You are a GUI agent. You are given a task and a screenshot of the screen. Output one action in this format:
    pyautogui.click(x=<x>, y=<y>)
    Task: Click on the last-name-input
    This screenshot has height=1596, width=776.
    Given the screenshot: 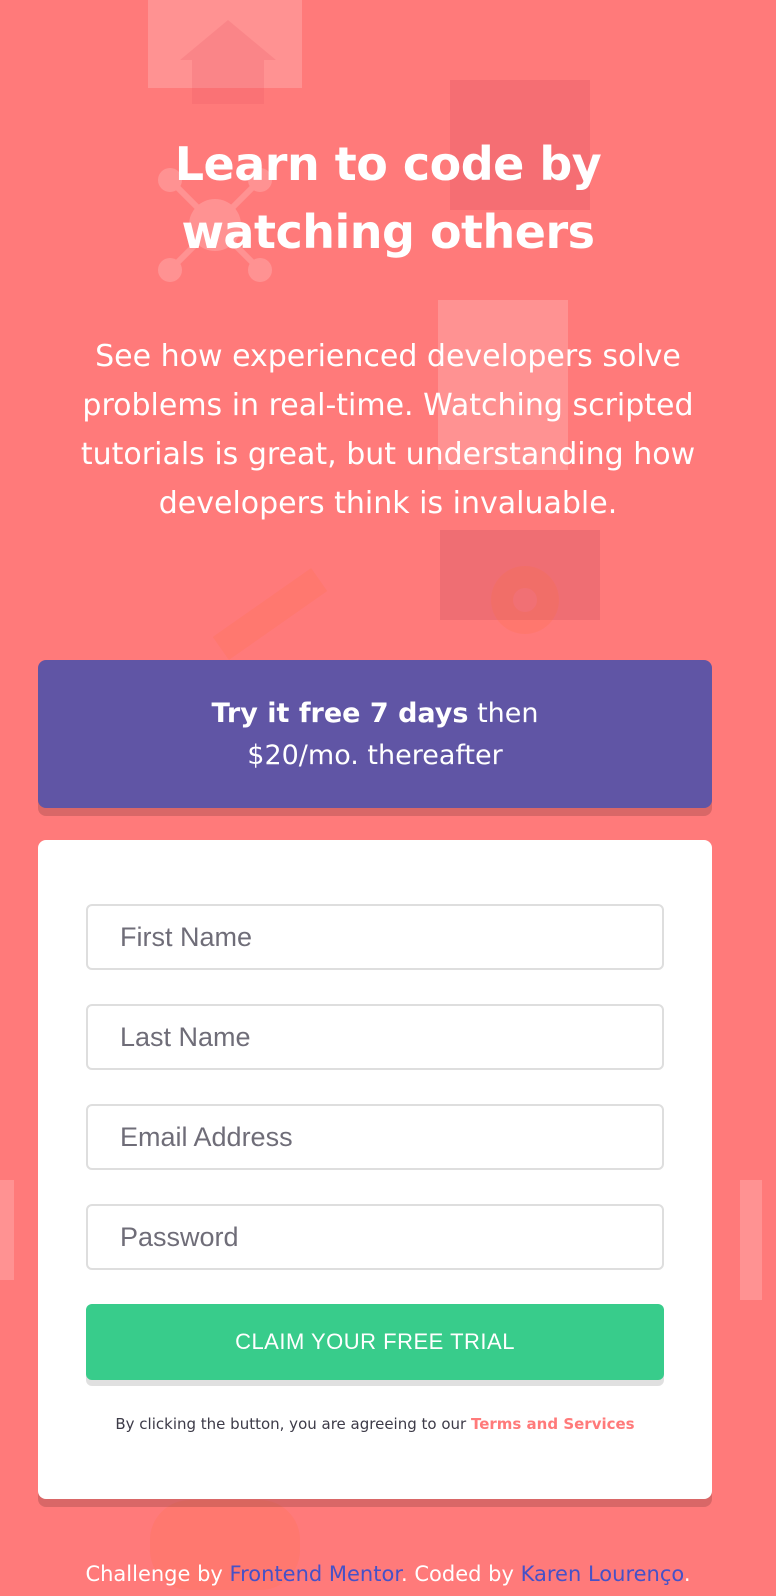 What is the action you would take?
    pyautogui.click(x=375, y=1037)
    